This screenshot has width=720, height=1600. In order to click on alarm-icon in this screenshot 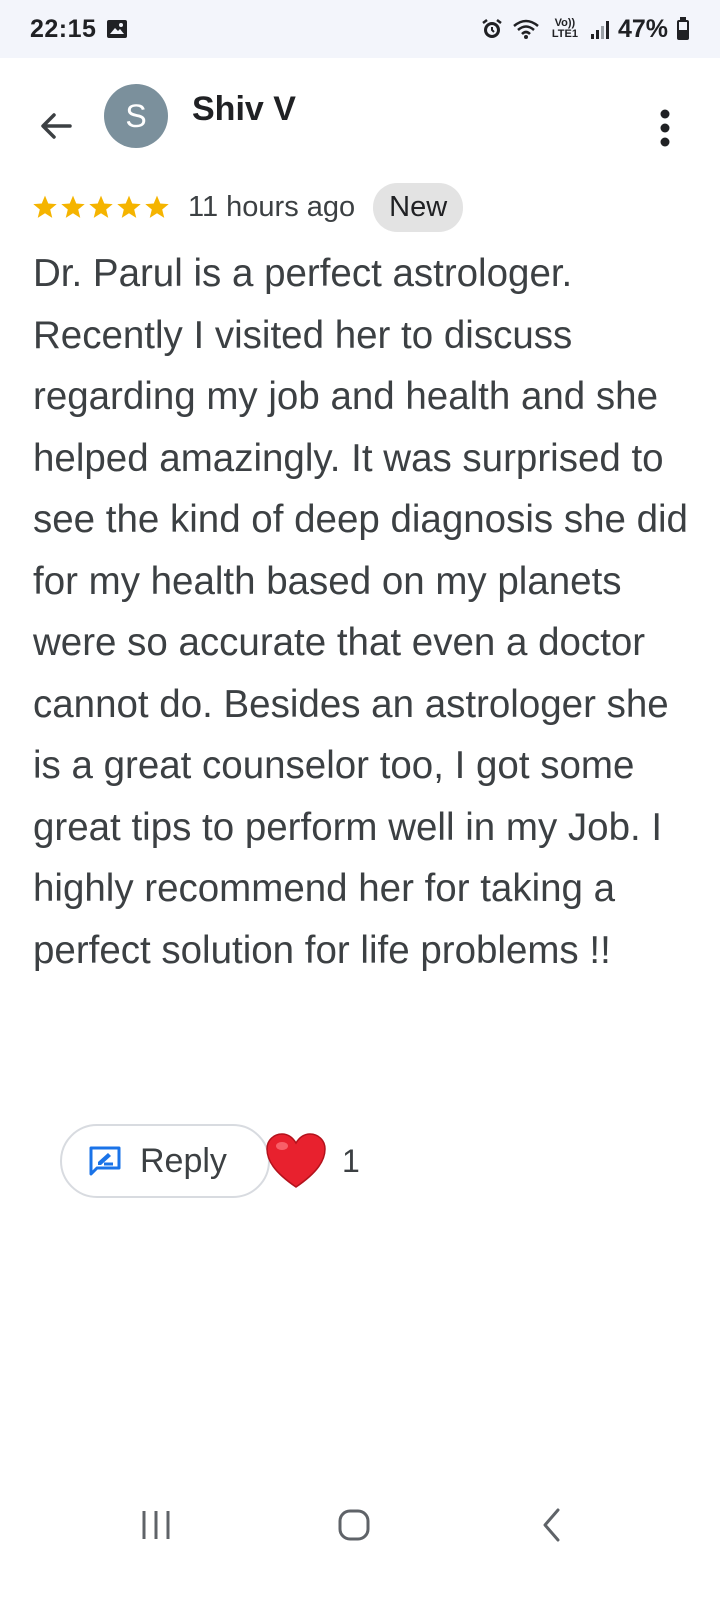, I will do `click(492, 29)`.